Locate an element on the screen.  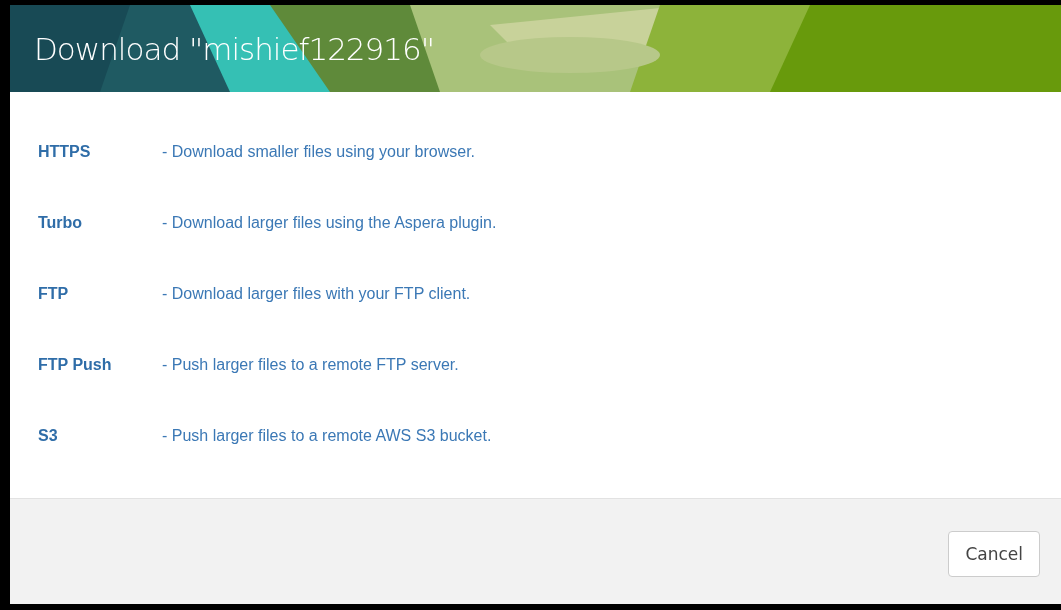
method-description: - Push larger files to a remote AWS S3 bucket. is located at coordinates (327, 436).